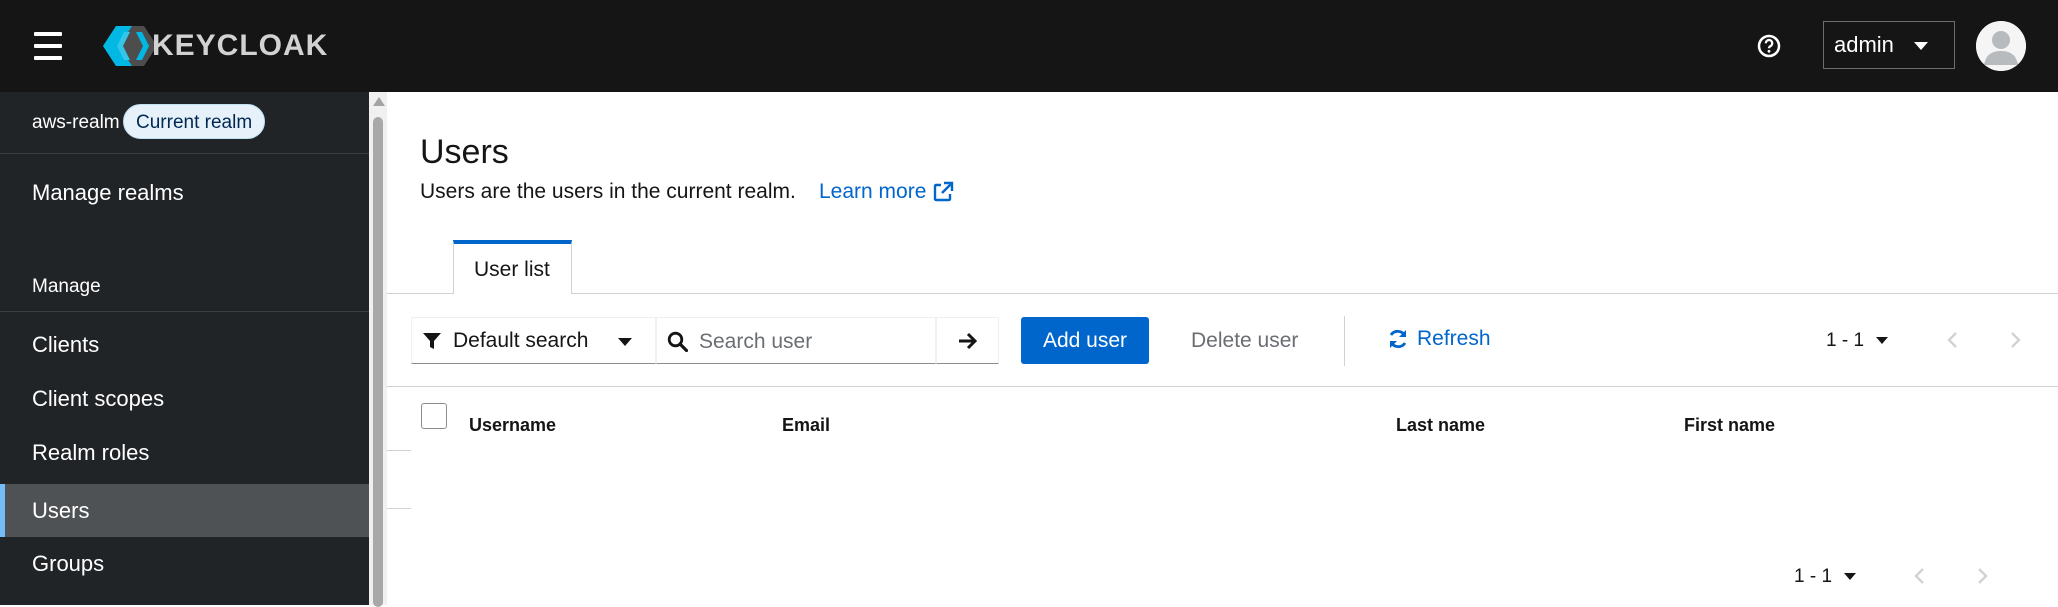 This screenshot has height=607, width=2058. Describe the element at coordinates (512, 425) in the screenshot. I see `column-header-username: Username` at that location.